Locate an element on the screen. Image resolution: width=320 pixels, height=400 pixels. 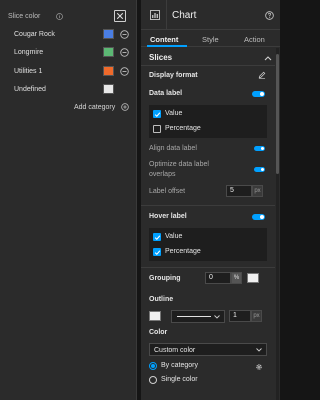
value-option-label: Value is located at coordinates (174, 113).